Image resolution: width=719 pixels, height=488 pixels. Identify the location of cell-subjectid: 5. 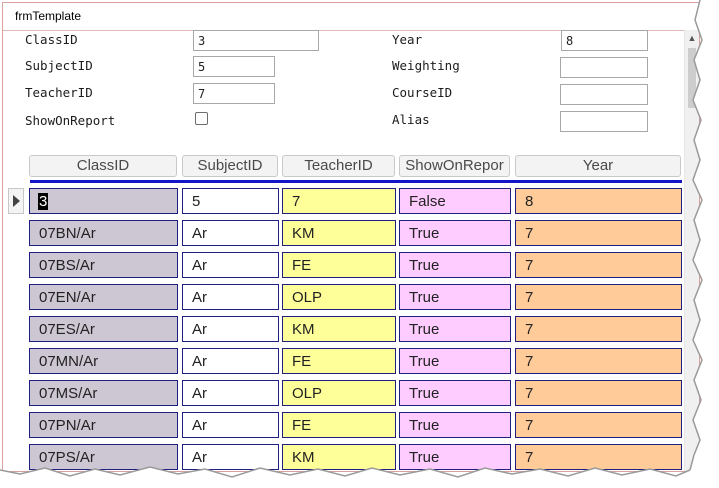
(230, 201).